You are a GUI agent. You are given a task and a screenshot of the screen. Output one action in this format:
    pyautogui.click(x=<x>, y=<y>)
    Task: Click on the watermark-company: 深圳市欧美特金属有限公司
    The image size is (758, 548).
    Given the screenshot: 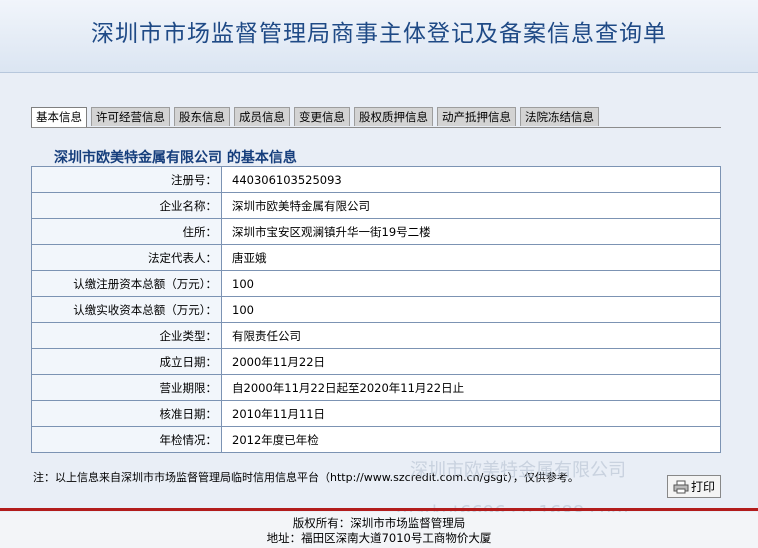 What is the action you would take?
    pyautogui.click(x=518, y=470)
    